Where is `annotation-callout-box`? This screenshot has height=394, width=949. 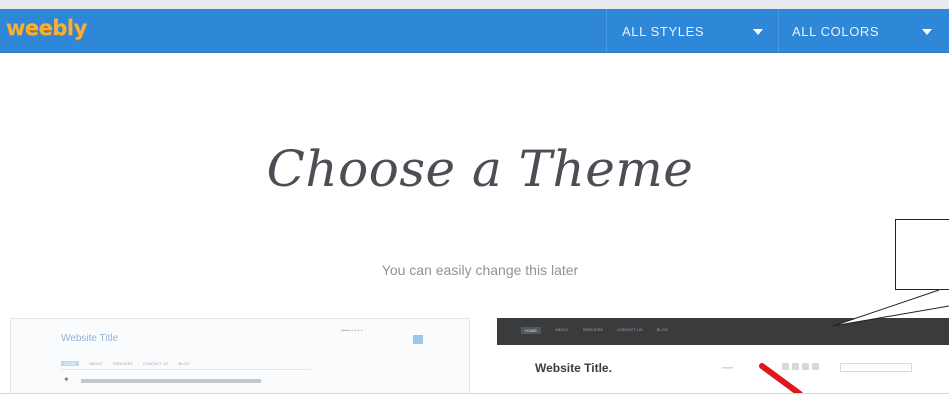
annotation-callout-box is located at coordinates (922, 254).